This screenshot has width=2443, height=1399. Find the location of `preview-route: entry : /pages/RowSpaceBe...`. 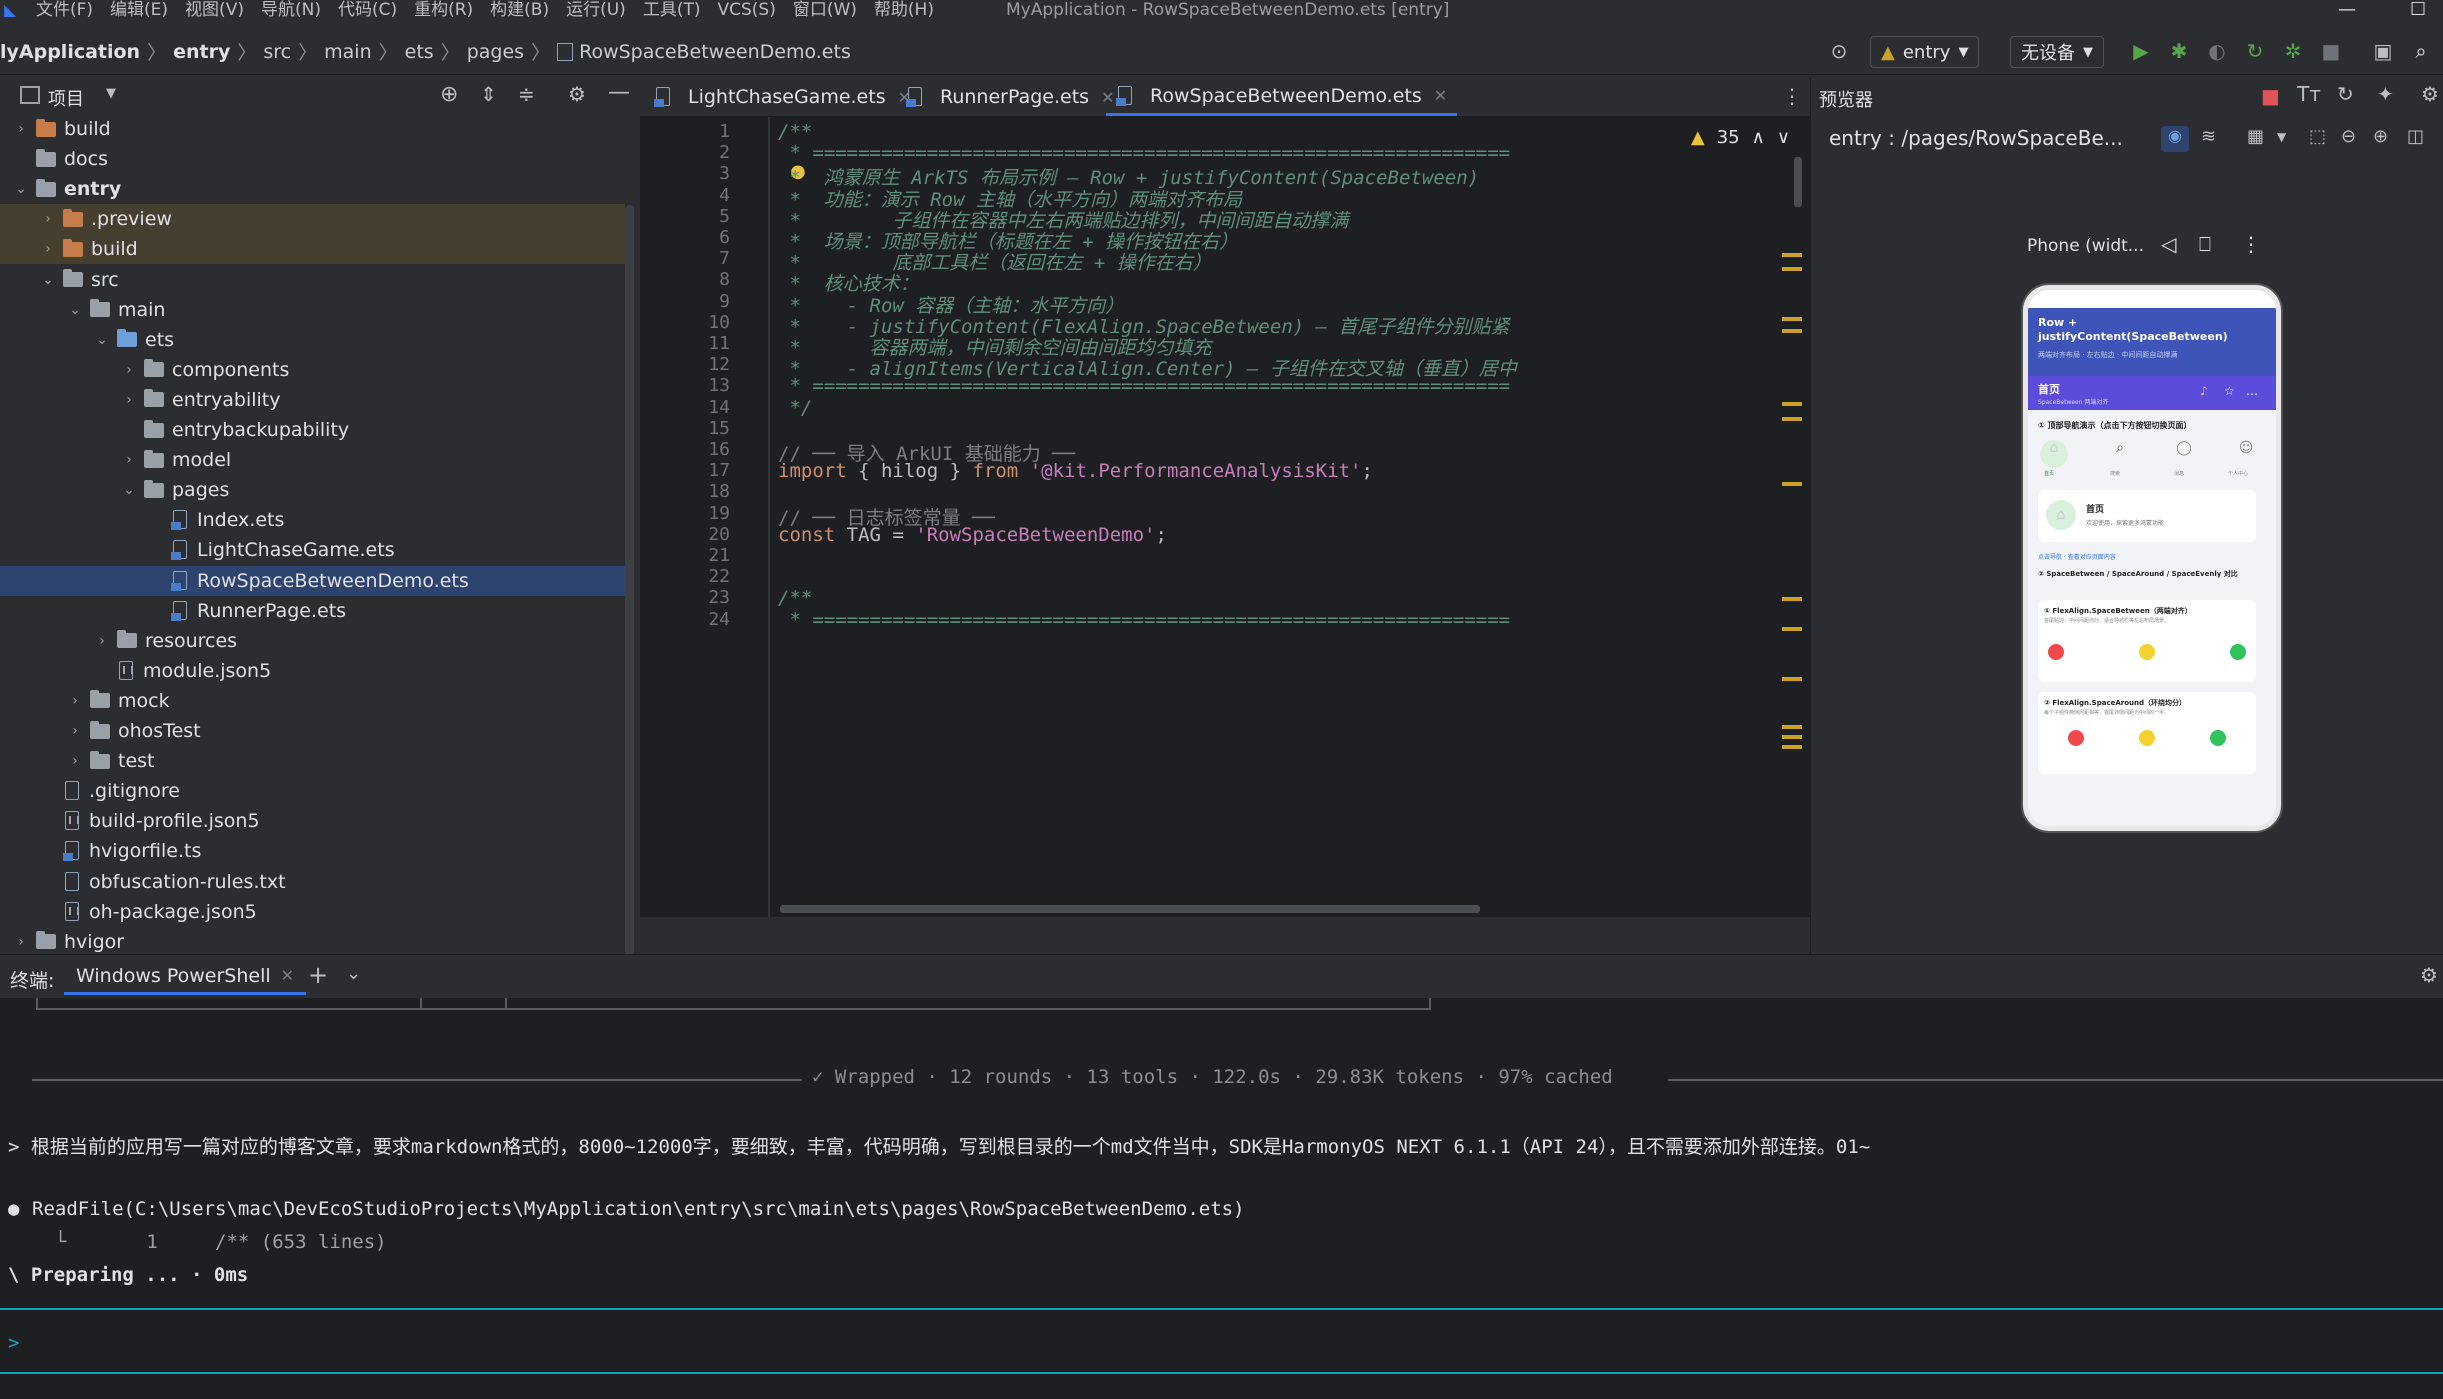

preview-route: entry : /pages/RowSpaceBe... is located at coordinates (1976, 138).